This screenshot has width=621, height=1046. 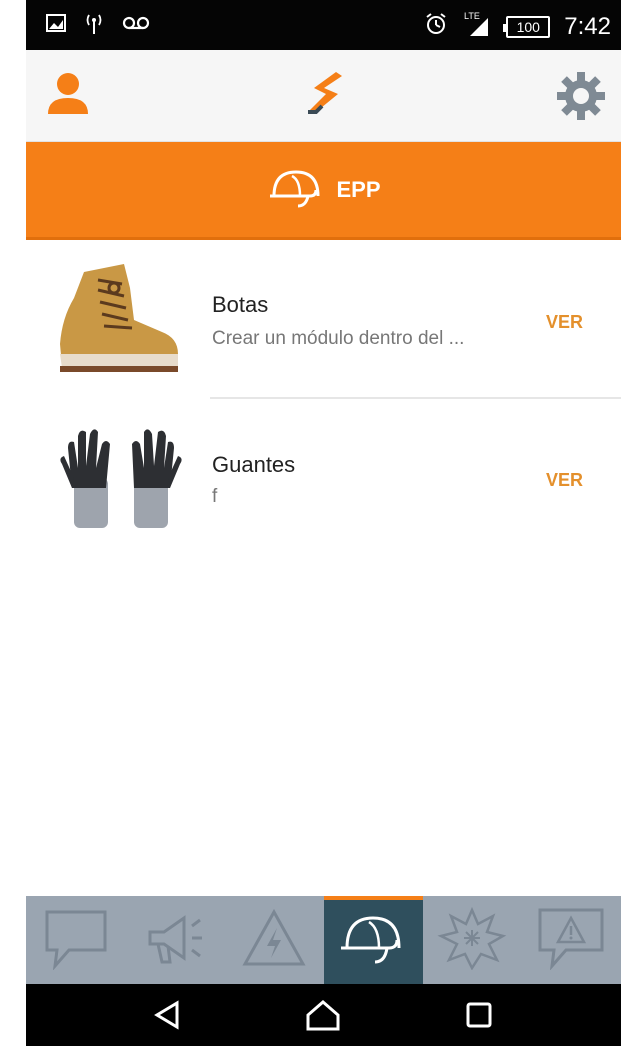 What do you see at coordinates (323, 479) in the screenshot?
I see `list-item-guantes: Guantes f VER` at bounding box center [323, 479].